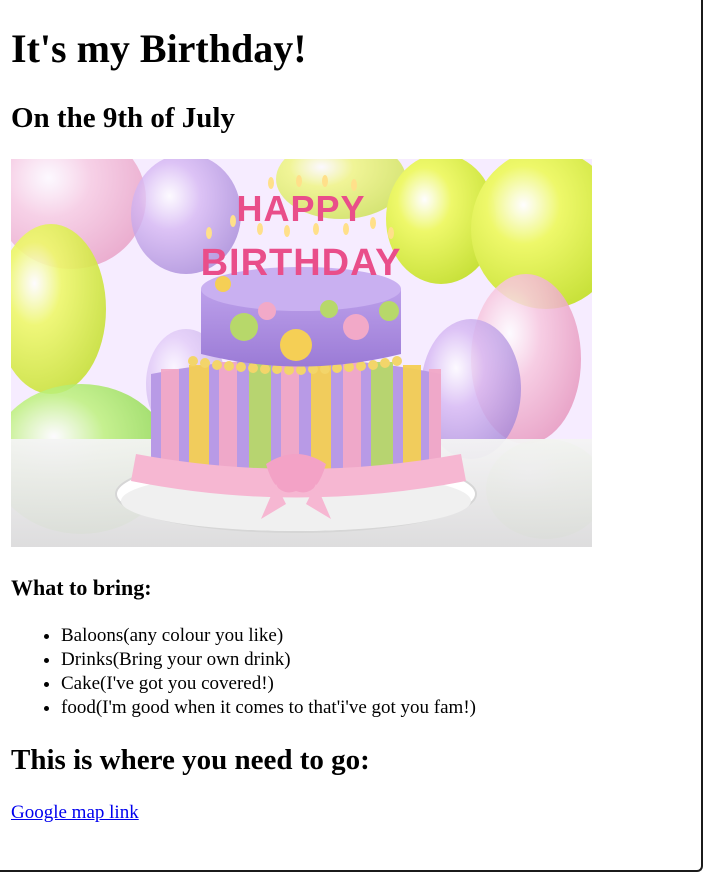  What do you see at coordinates (300, 208) in the screenshot?
I see `candle-text-happy: HAPPY` at bounding box center [300, 208].